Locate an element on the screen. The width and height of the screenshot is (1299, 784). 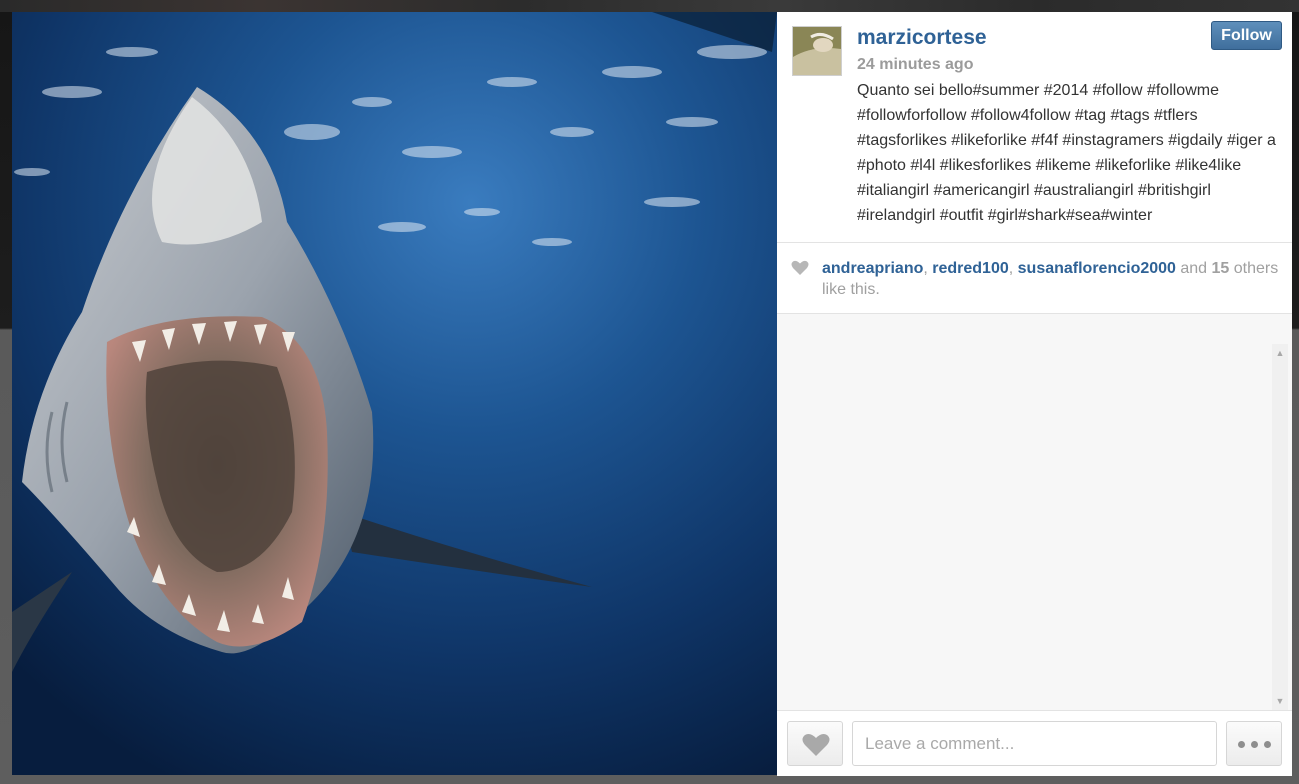
background-feed-strip is located at coordinates (649, 6).